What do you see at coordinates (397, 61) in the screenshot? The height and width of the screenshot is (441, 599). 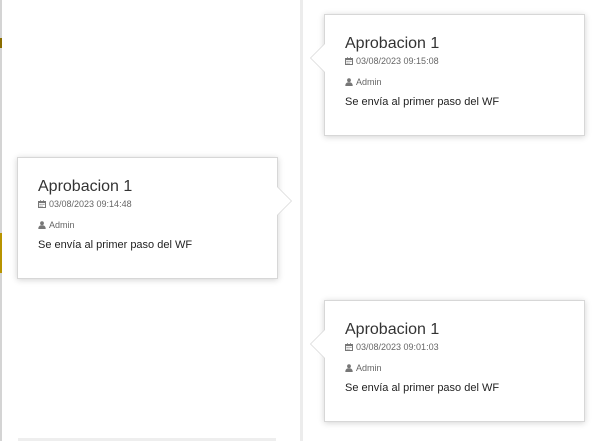 I see `entry-datetime: 03/08/2023 09:15:08` at bounding box center [397, 61].